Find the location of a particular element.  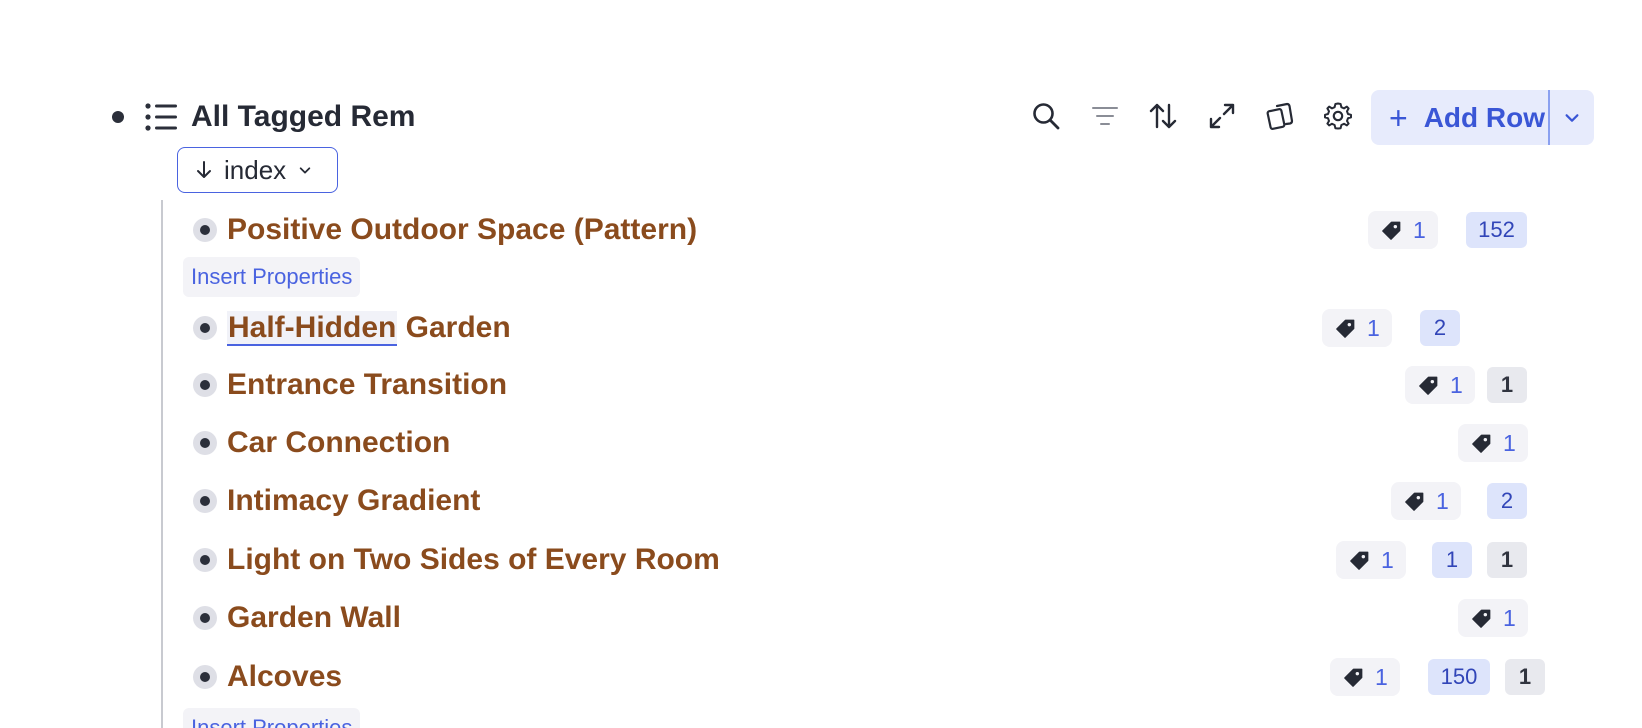

table-row: Garden Wall 1 is located at coordinates (821, 619).